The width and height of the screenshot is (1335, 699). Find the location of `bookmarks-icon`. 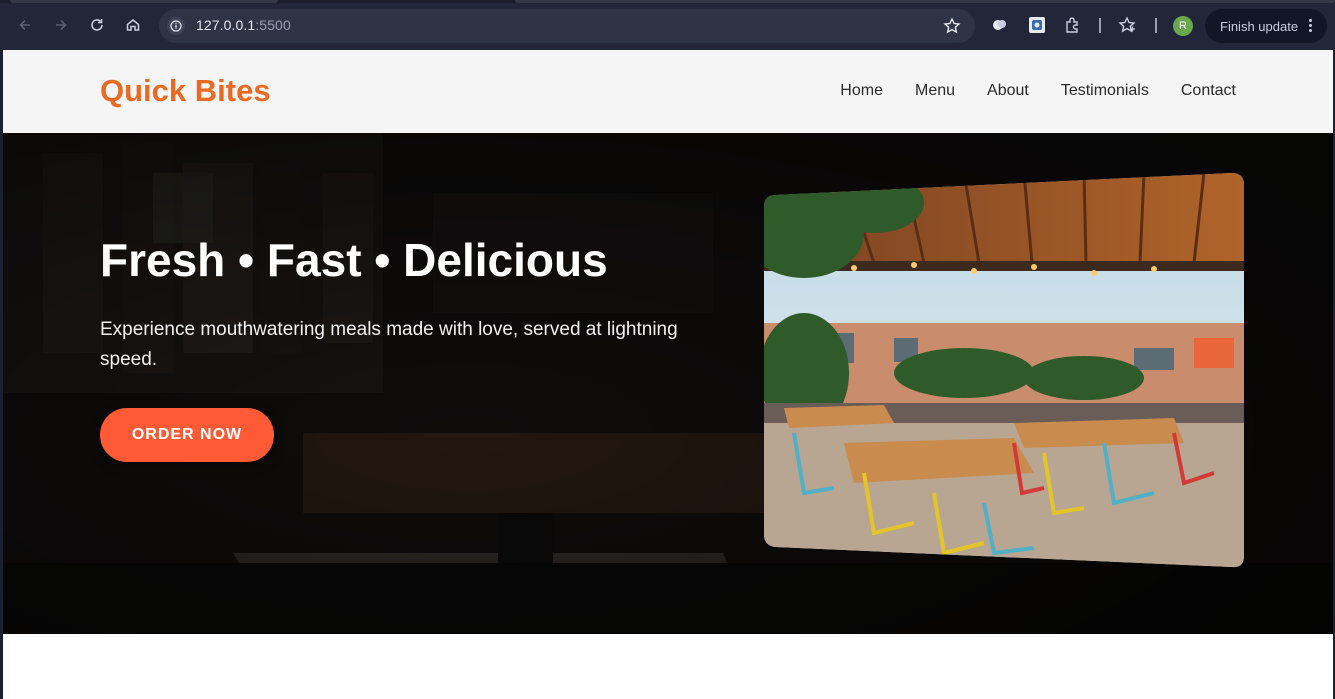

bookmarks-icon is located at coordinates (1127, 25).